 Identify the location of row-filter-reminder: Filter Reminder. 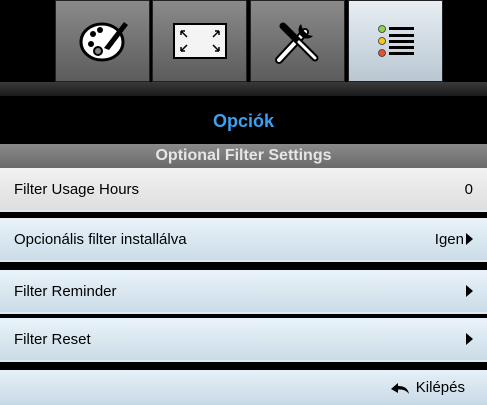
(243, 292).